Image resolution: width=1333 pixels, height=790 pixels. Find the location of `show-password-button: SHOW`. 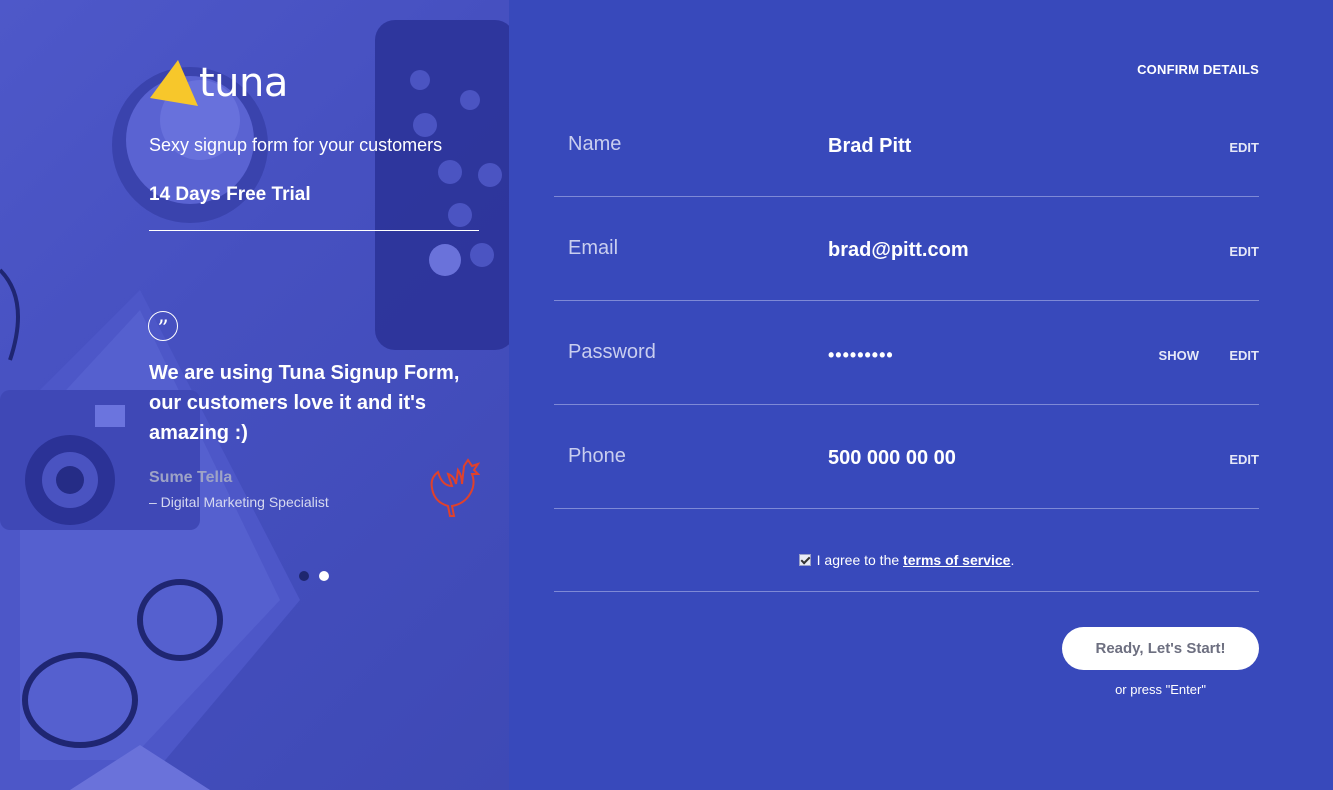

show-password-button: SHOW is located at coordinates (1179, 355).